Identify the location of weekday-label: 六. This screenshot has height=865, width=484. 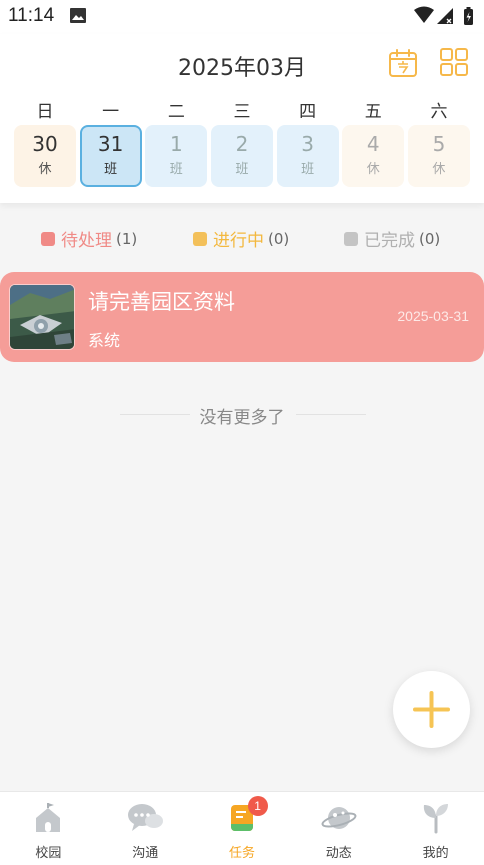
(439, 112).